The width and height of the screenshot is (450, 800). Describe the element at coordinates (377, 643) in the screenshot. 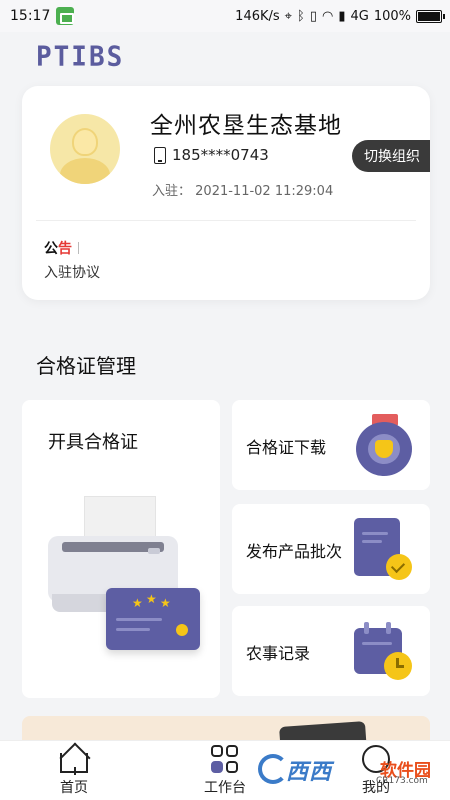

I see `calendar-line` at that location.